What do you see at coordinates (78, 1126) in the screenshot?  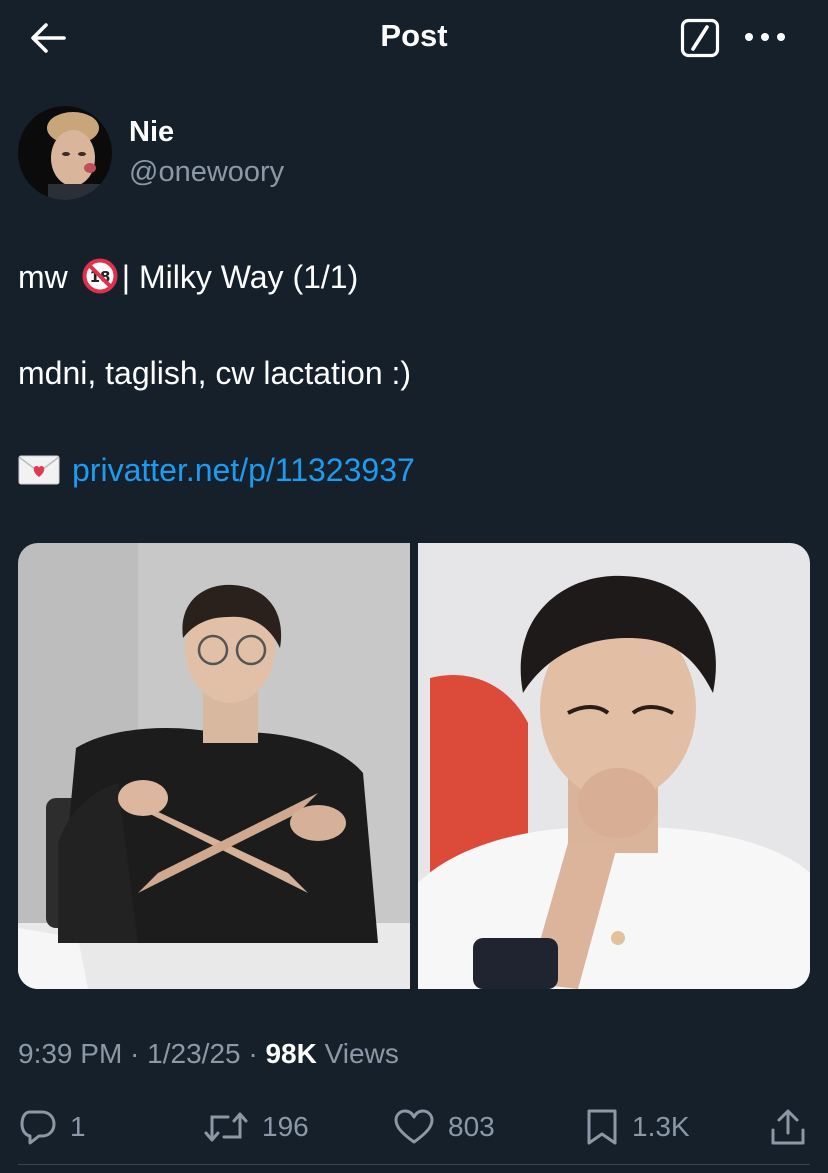 I see `reply-count: 1` at bounding box center [78, 1126].